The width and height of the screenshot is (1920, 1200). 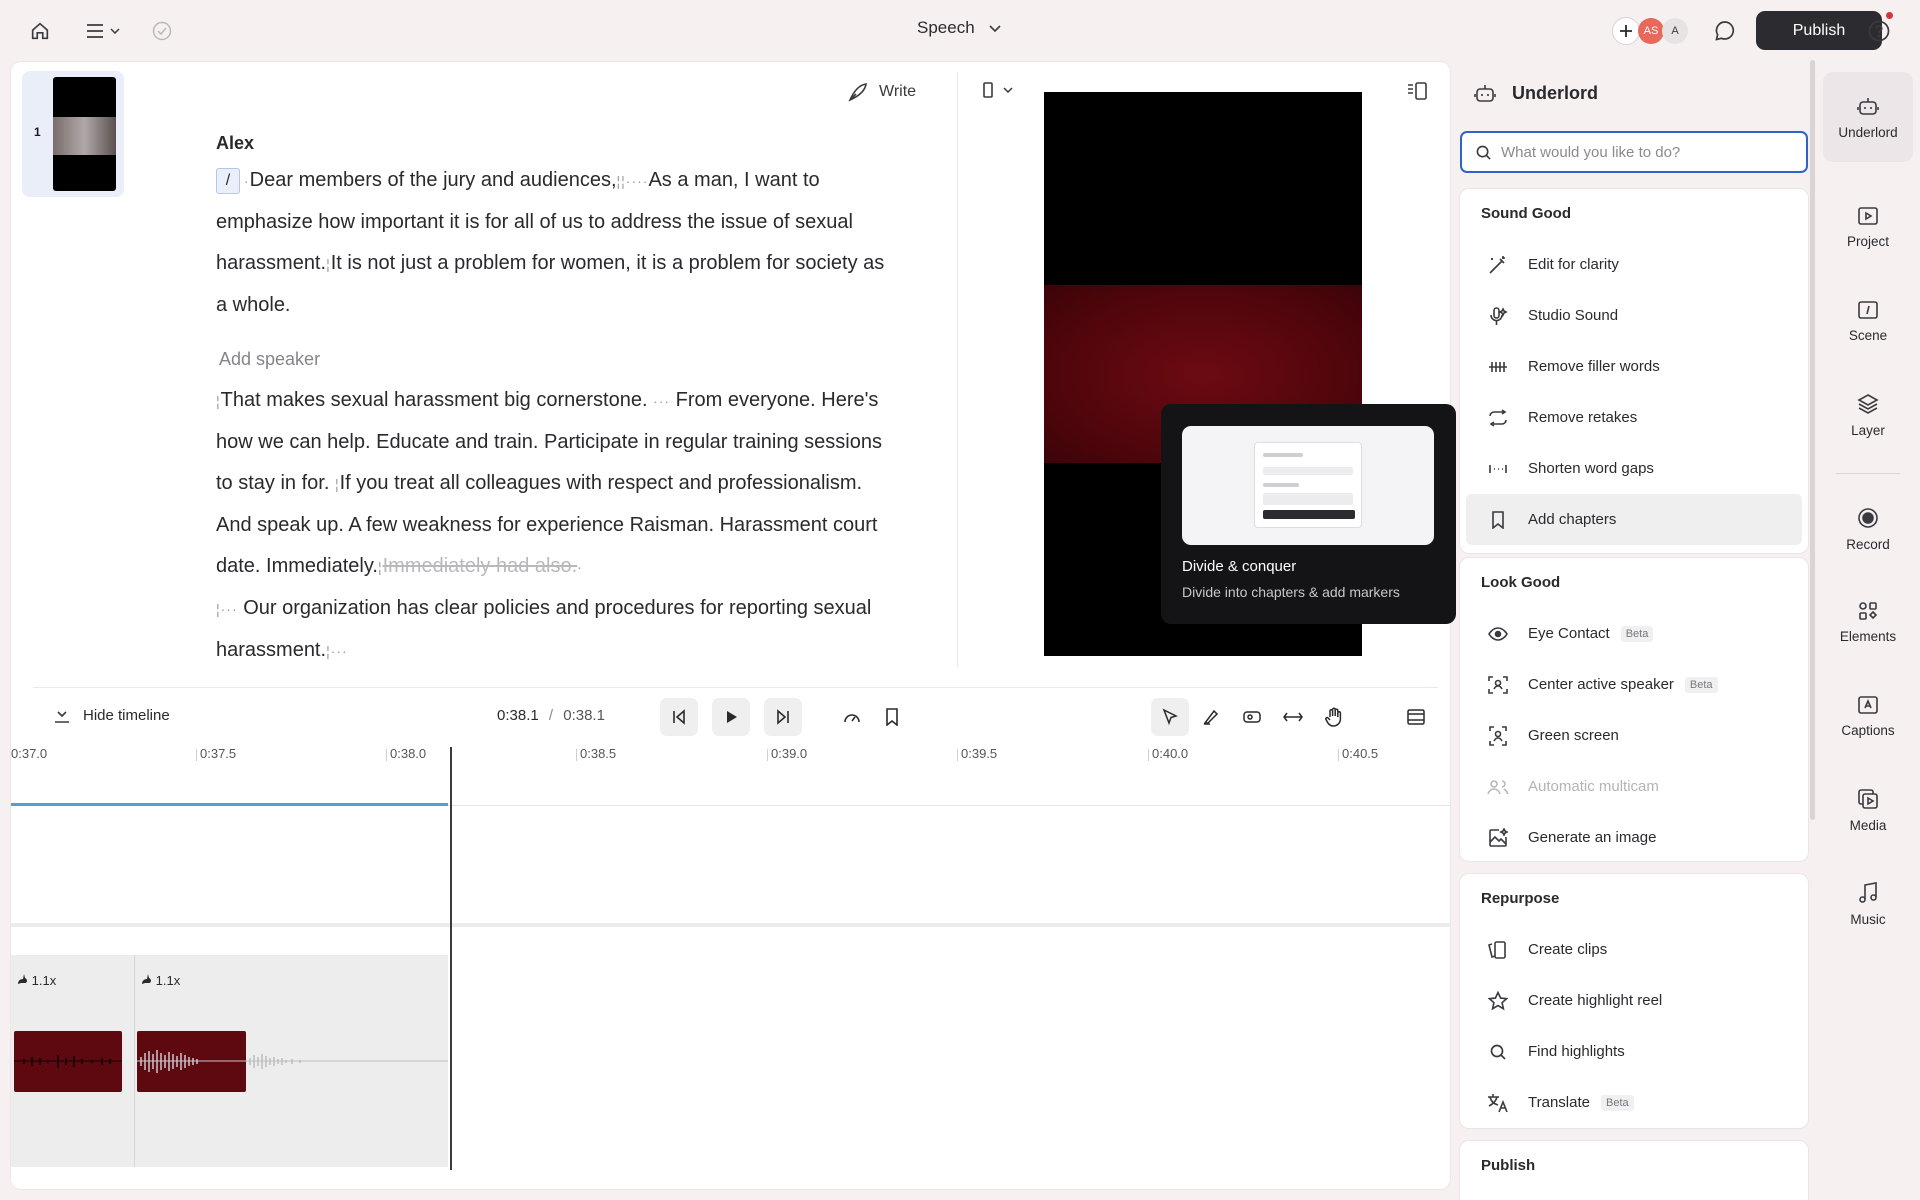 I want to click on underlord-title: Underlord, so click(x=1555, y=92).